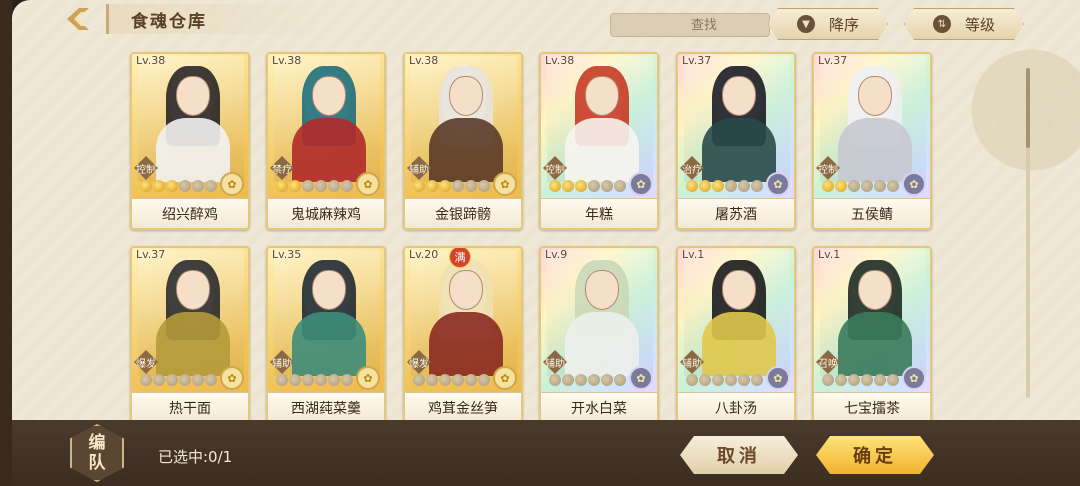  Describe the element at coordinates (872, 335) in the screenshot. I see `character-card: Lv.1 召唤 ✿ 七宝擂茶` at that location.